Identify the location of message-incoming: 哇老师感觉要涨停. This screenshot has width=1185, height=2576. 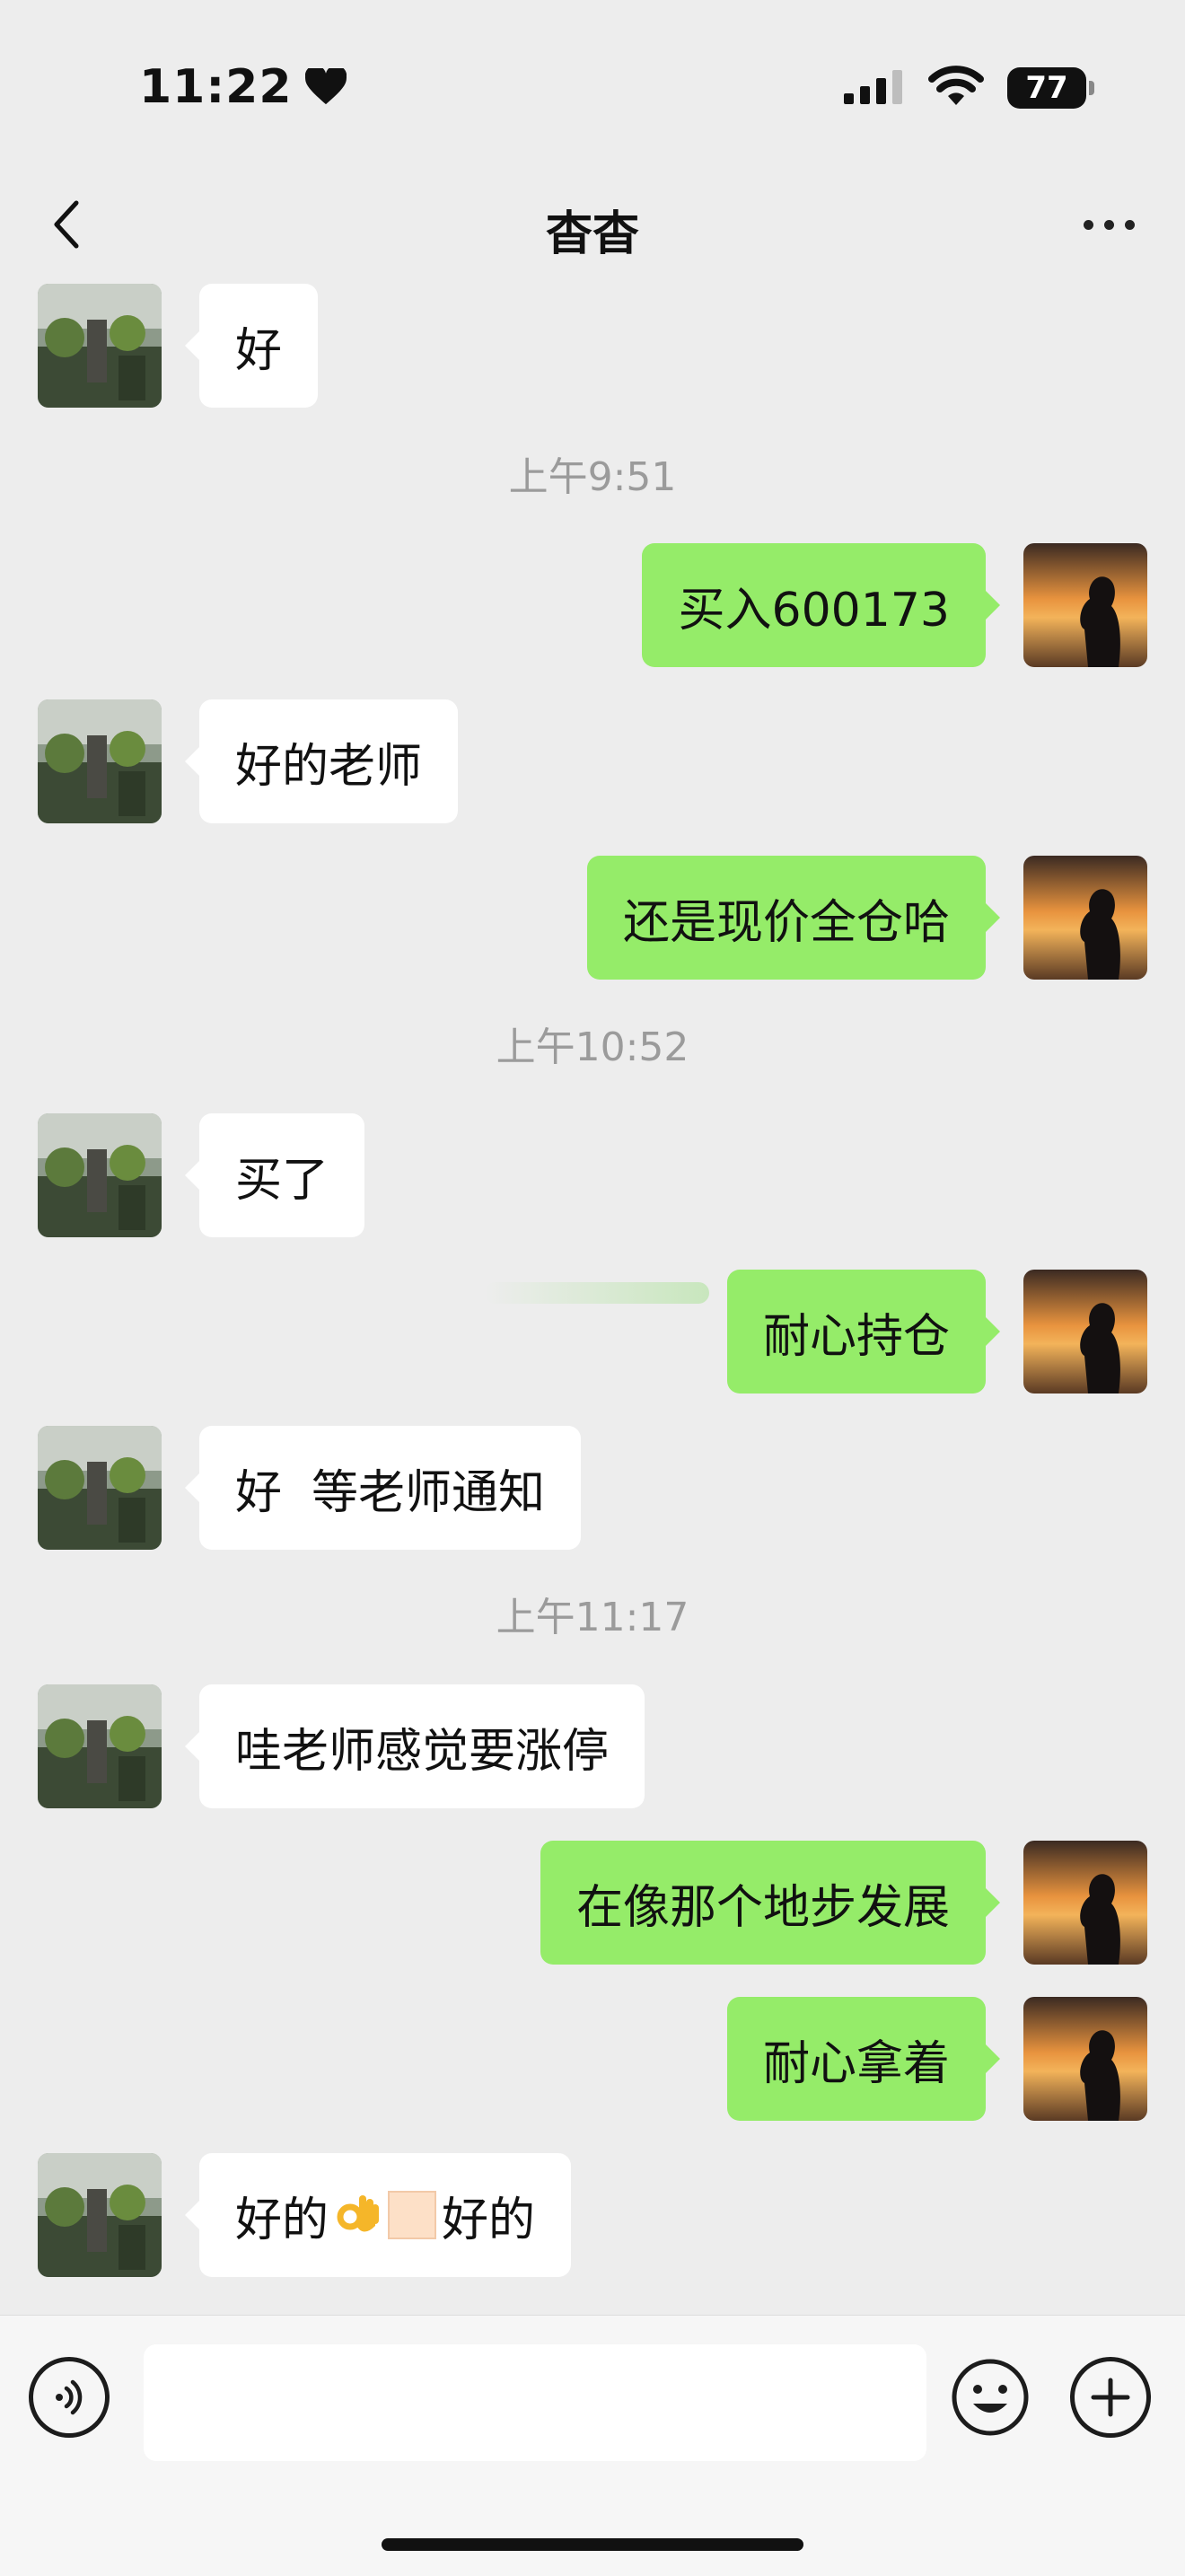
(592, 1746).